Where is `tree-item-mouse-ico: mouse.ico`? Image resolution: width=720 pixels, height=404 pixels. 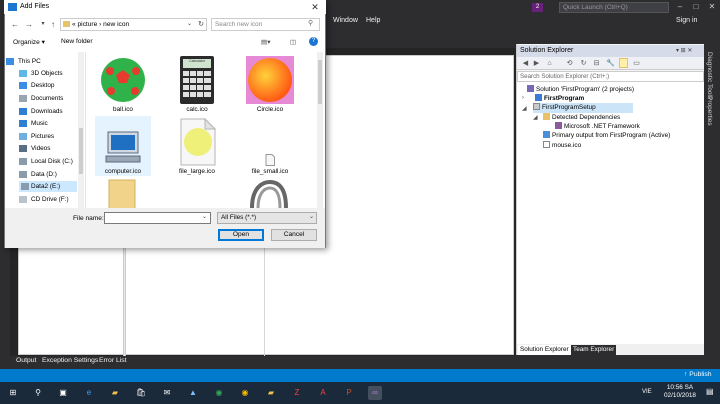
tree-item-mouse-ico: mouse.ico is located at coordinates (562, 146).